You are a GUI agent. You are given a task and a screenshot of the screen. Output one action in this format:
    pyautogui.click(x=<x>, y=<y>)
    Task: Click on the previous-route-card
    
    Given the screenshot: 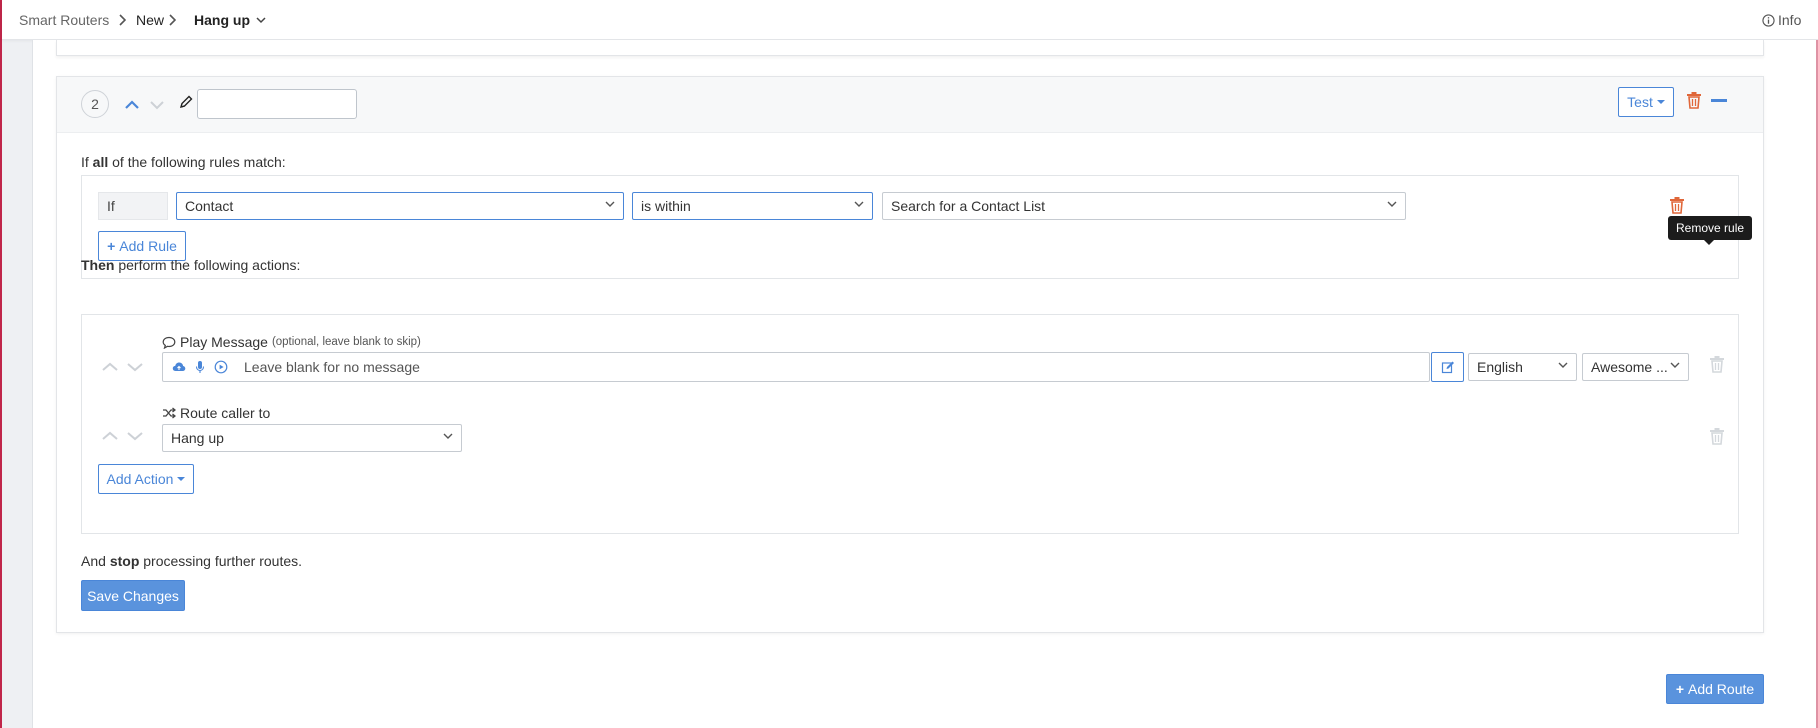 What is the action you would take?
    pyautogui.click(x=910, y=48)
    